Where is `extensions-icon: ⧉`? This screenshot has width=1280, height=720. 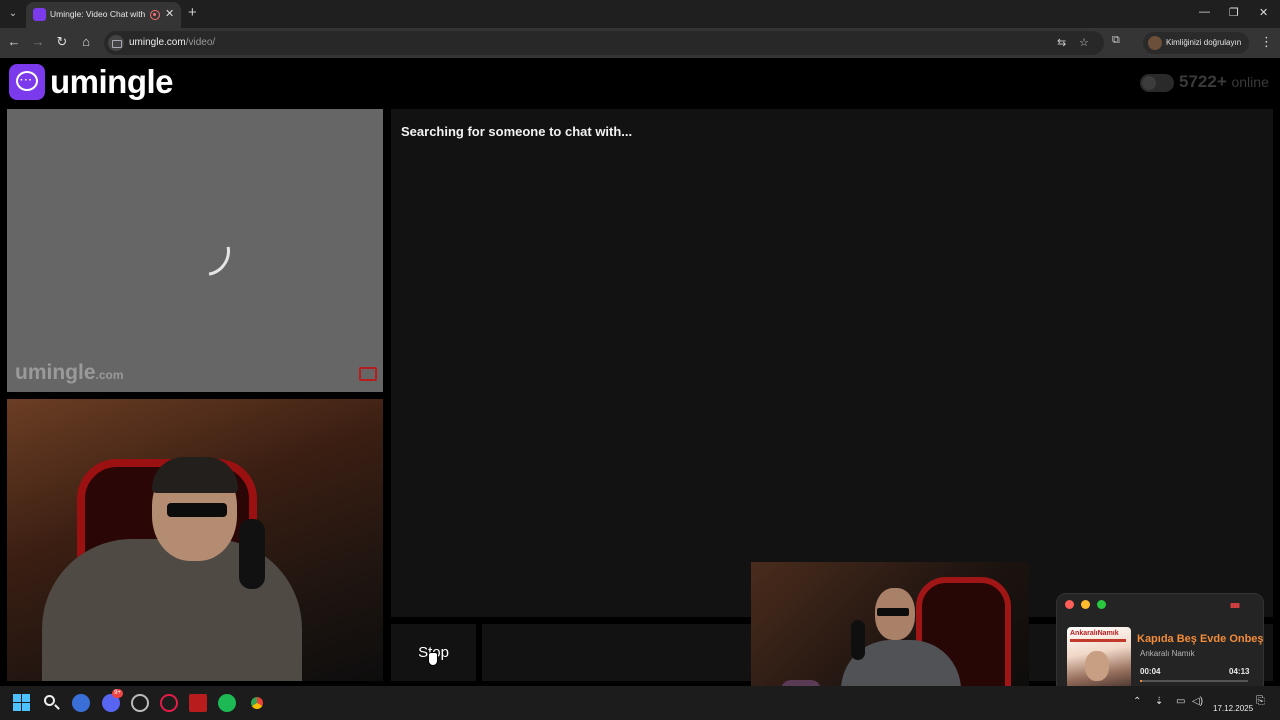
extensions-icon: ⧉ is located at coordinates (1116, 40).